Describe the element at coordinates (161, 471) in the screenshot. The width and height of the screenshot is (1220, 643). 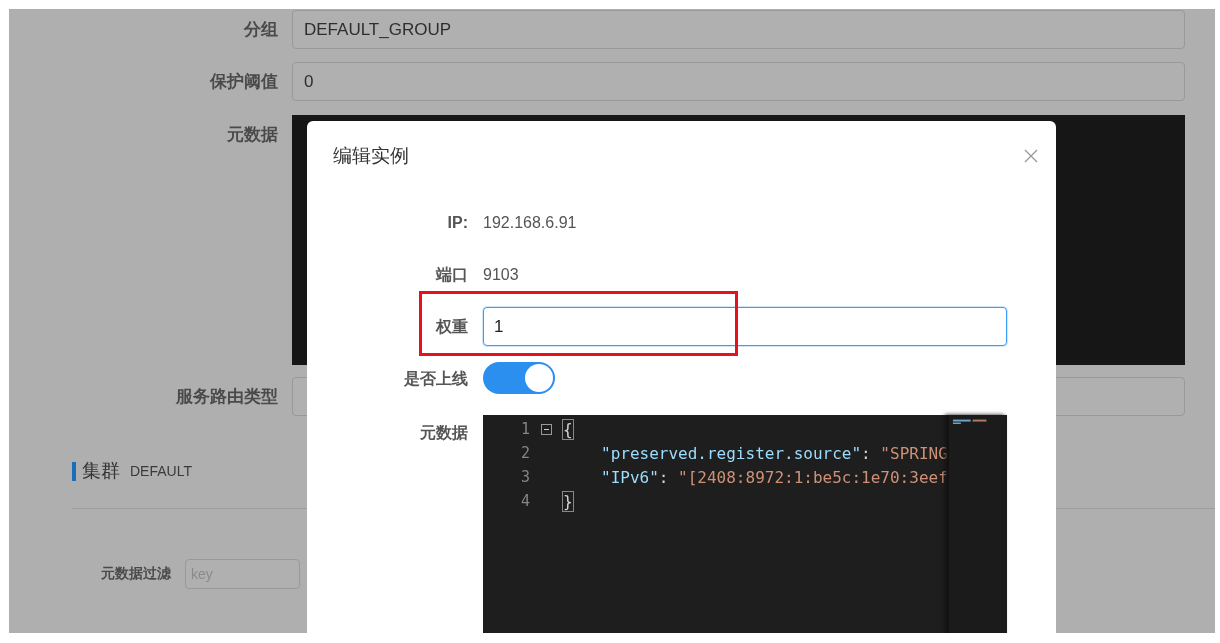
I see `cluster-name: DEFAULT` at that location.